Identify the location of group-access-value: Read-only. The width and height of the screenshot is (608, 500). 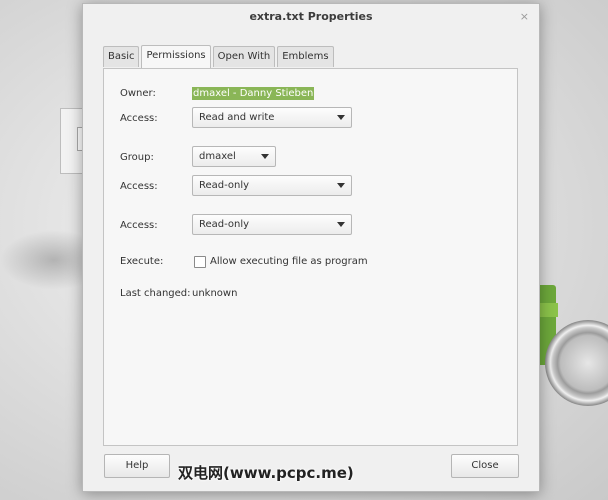
(224, 185).